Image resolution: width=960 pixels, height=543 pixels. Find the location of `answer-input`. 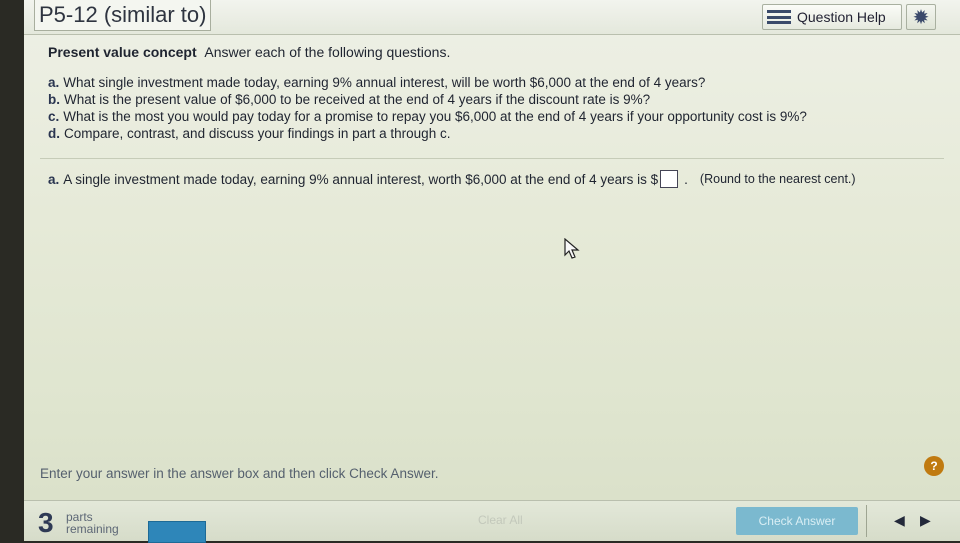

answer-input is located at coordinates (669, 179).